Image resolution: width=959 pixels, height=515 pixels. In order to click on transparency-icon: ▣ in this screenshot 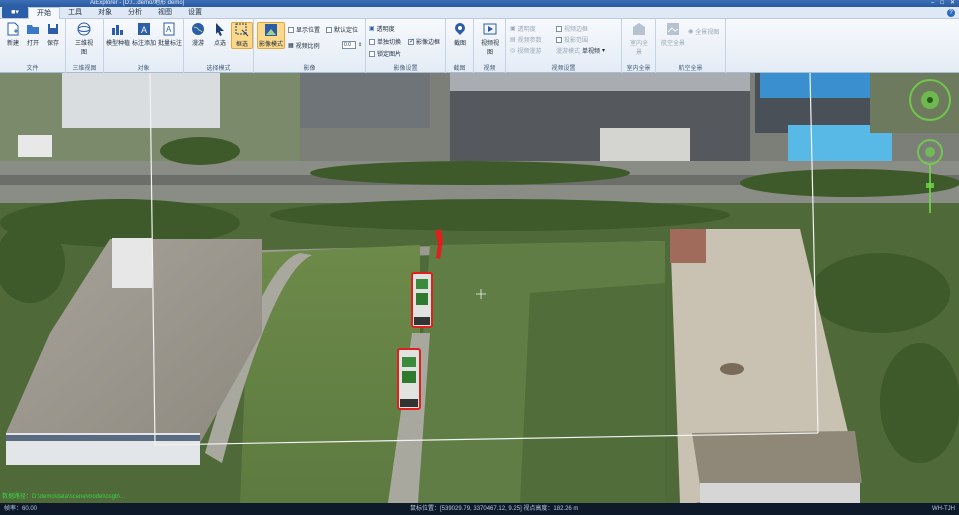, I will do `click(372, 29)`.